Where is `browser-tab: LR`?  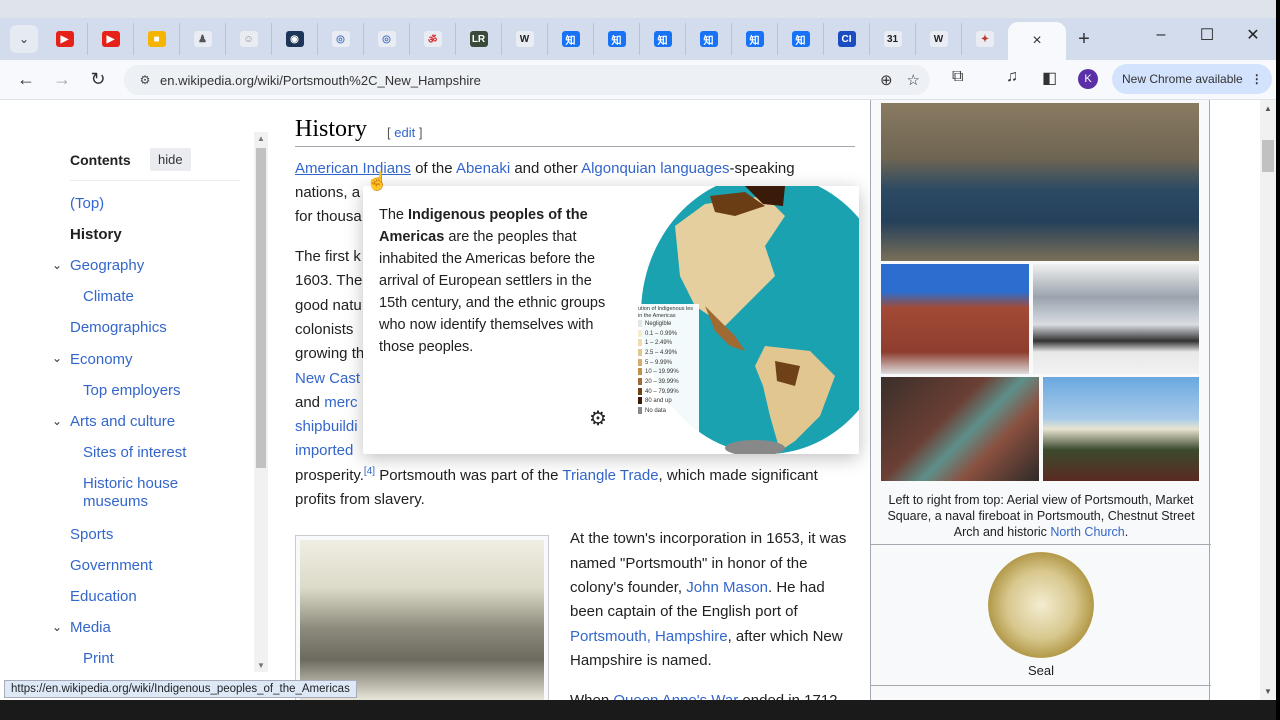 browser-tab: LR is located at coordinates (479, 39).